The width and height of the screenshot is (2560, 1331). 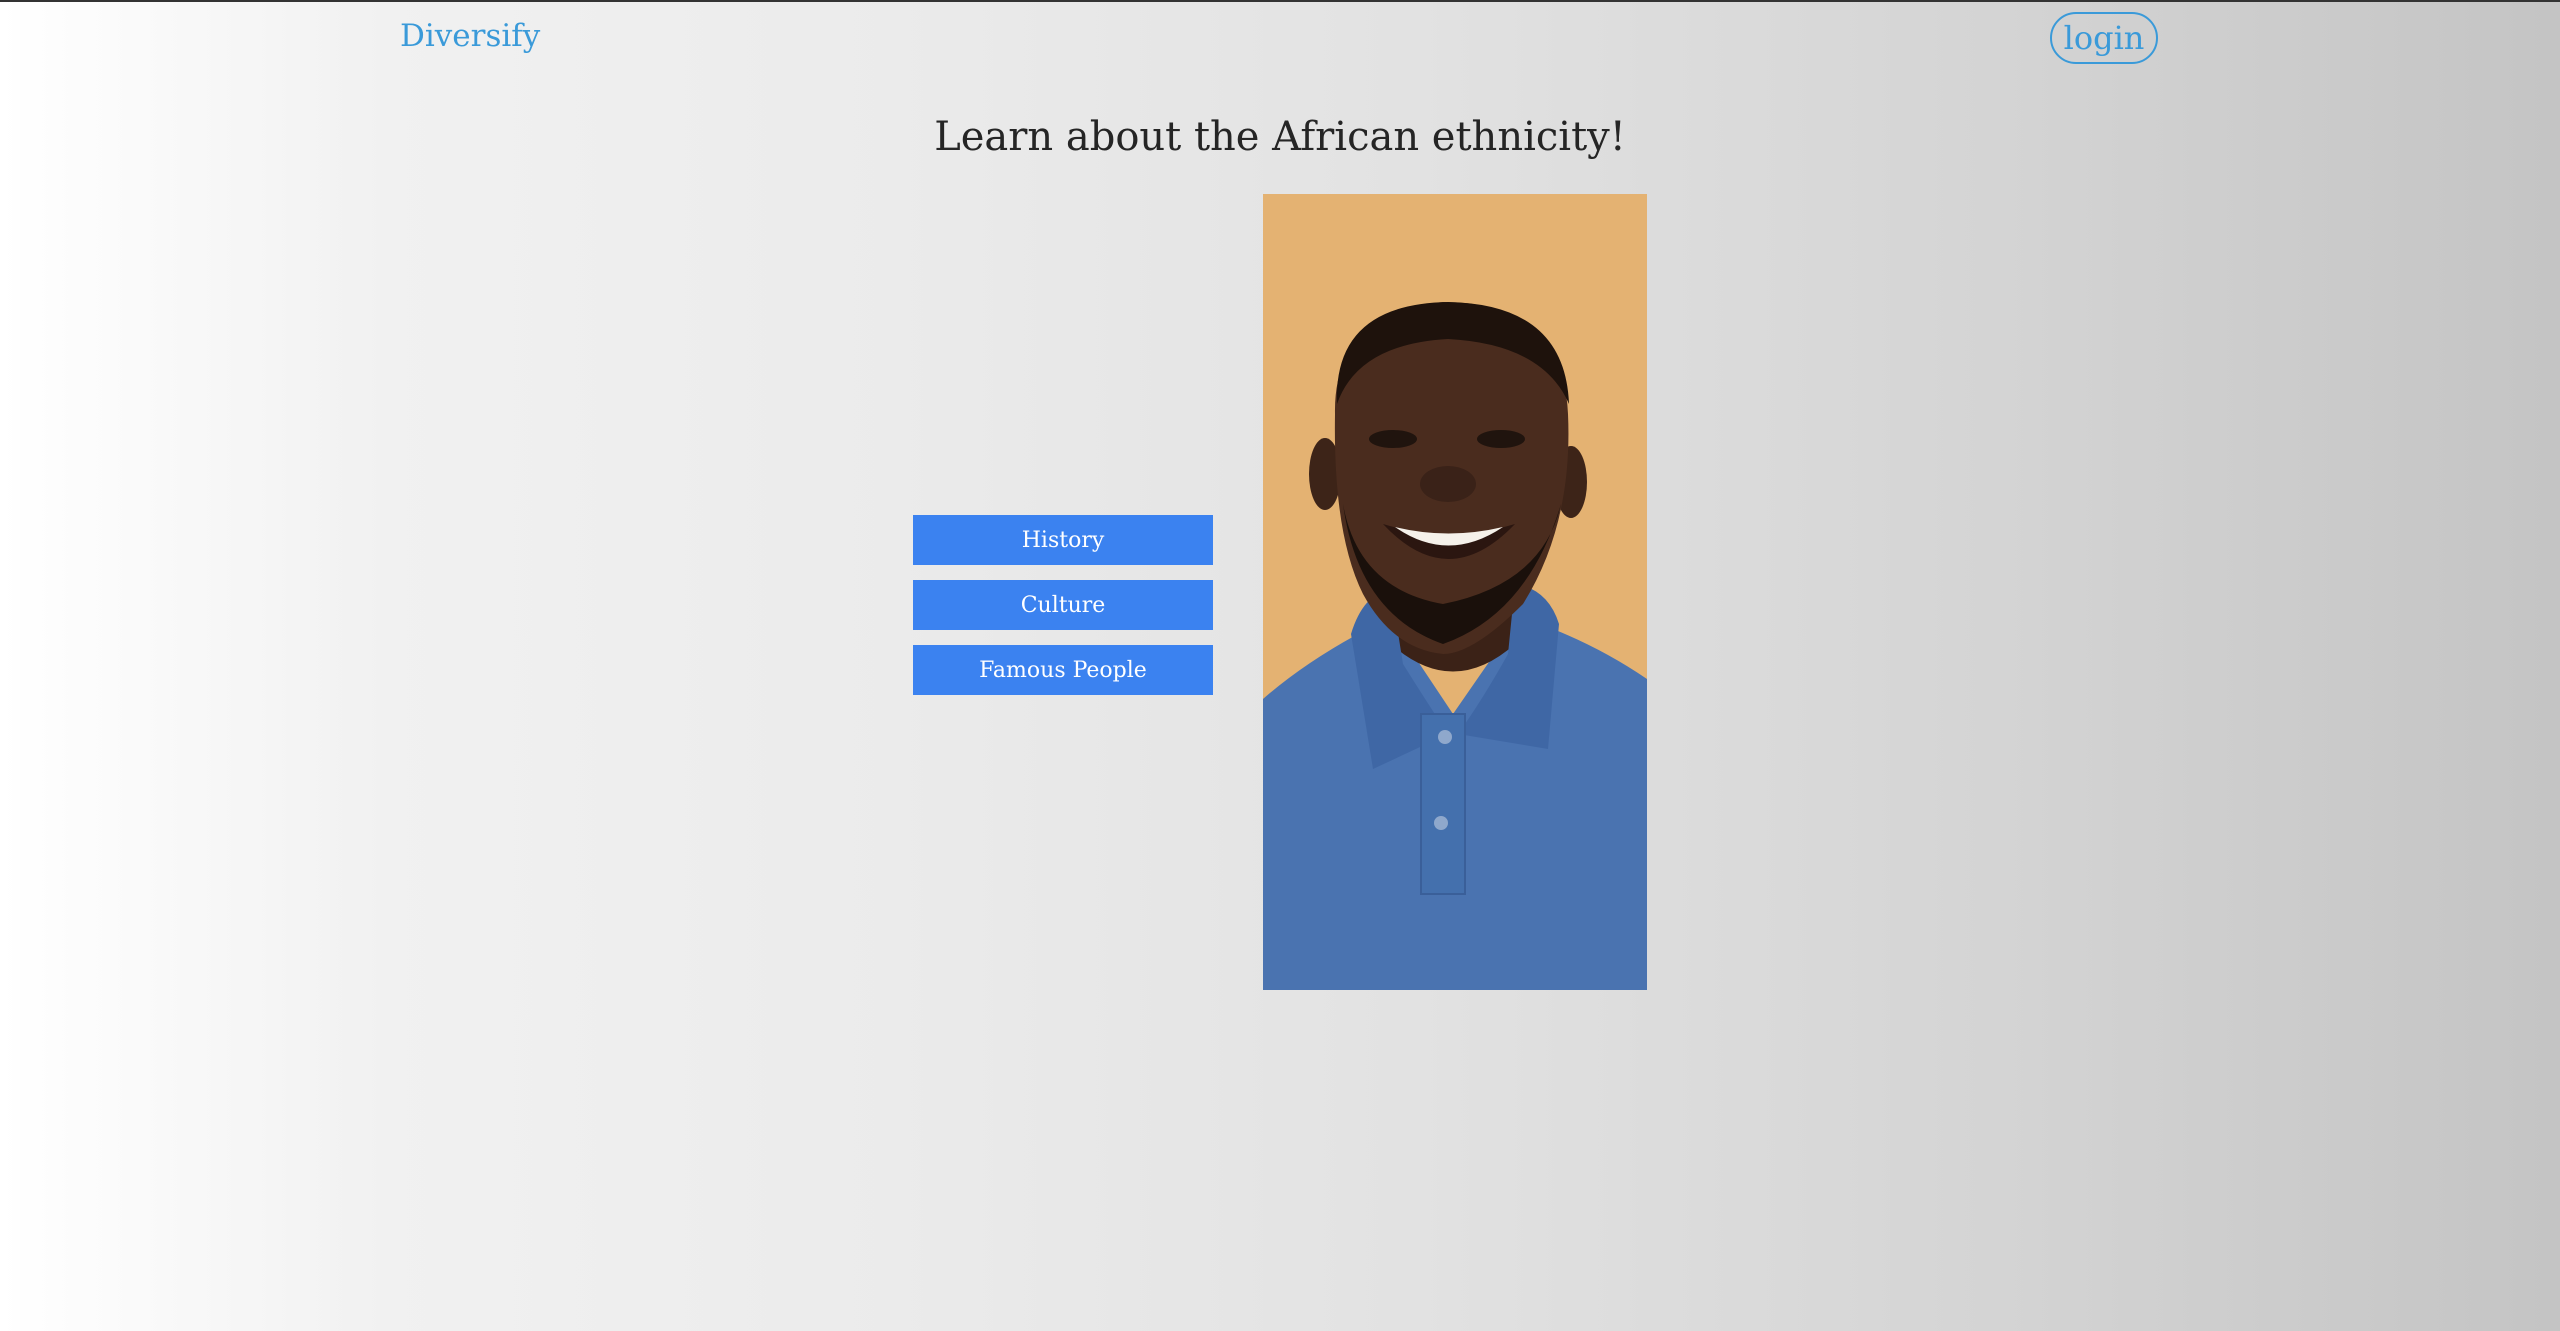 What do you see at coordinates (470, 36) in the screenshot?
I see `brand-logo-link: Diversify` at bounding box center [470, 36].